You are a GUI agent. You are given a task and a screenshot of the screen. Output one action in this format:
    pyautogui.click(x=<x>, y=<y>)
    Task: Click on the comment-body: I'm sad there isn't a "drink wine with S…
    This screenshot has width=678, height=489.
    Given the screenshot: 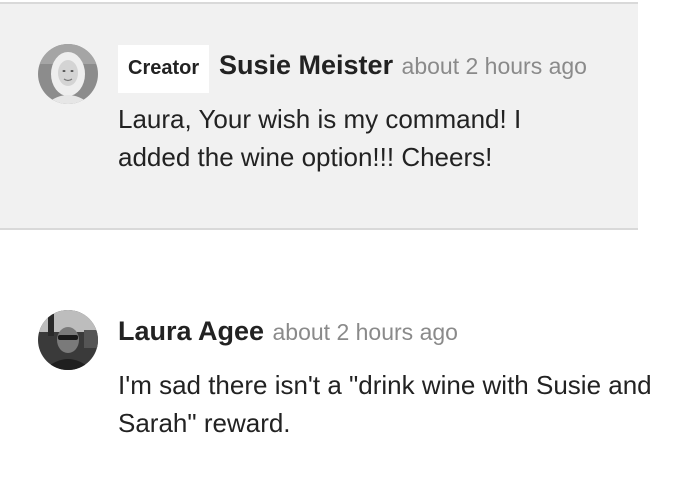 What is the action you would take?
    pyautogui.click(x=385, y=404)
    